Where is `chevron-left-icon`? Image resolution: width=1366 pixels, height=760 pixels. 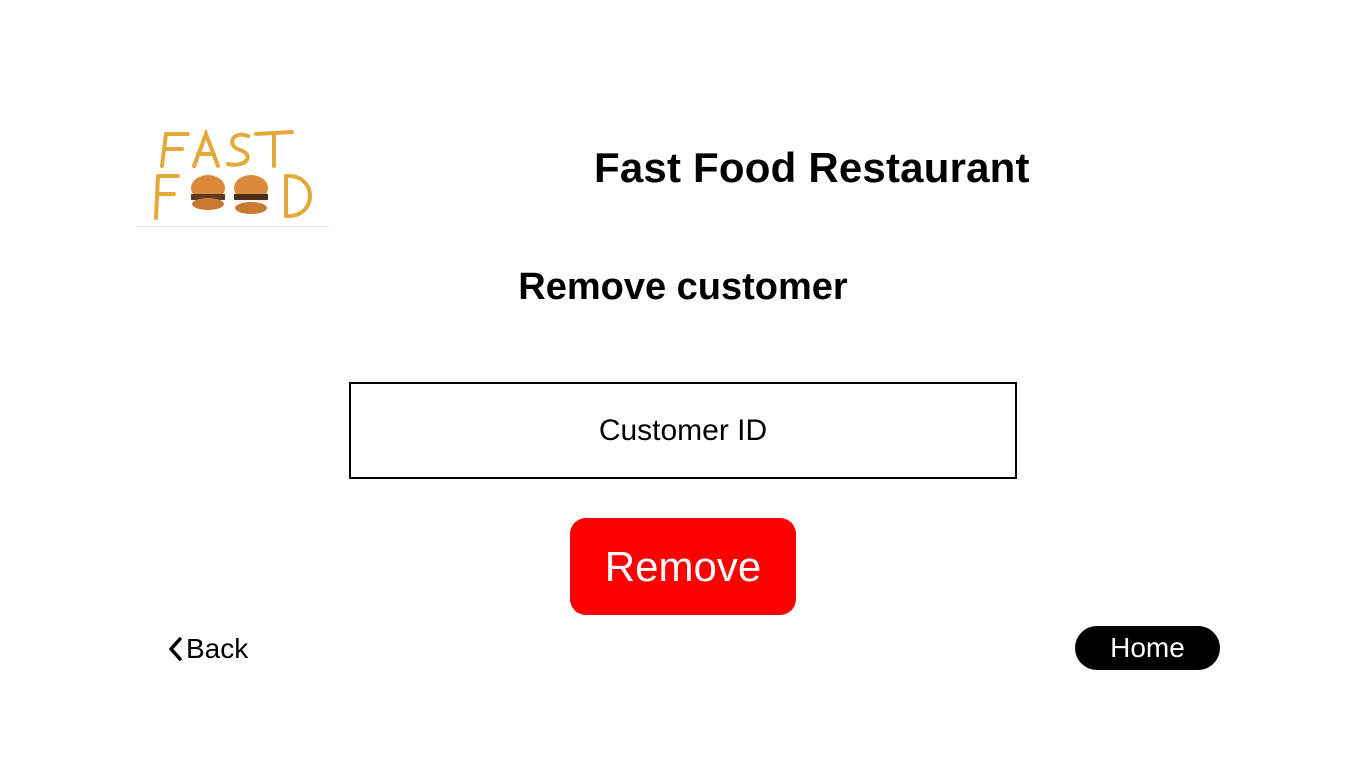 chevron-left-icon is located at coordinates (175, 649).